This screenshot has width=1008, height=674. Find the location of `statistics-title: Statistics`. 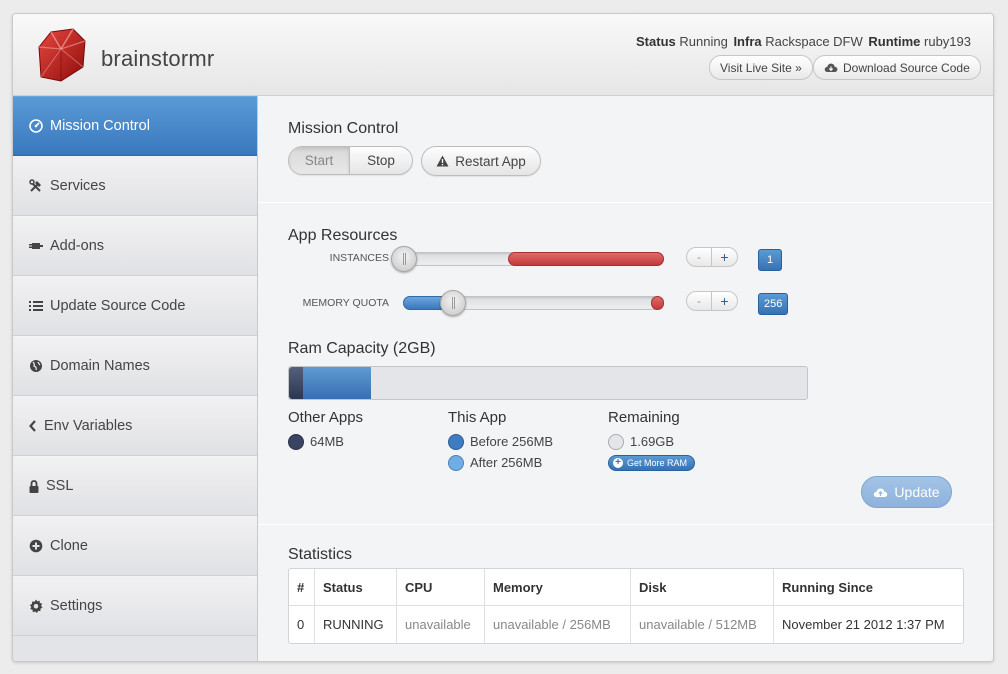

statistics-title: Statistics is located at coordinates (320, 554).